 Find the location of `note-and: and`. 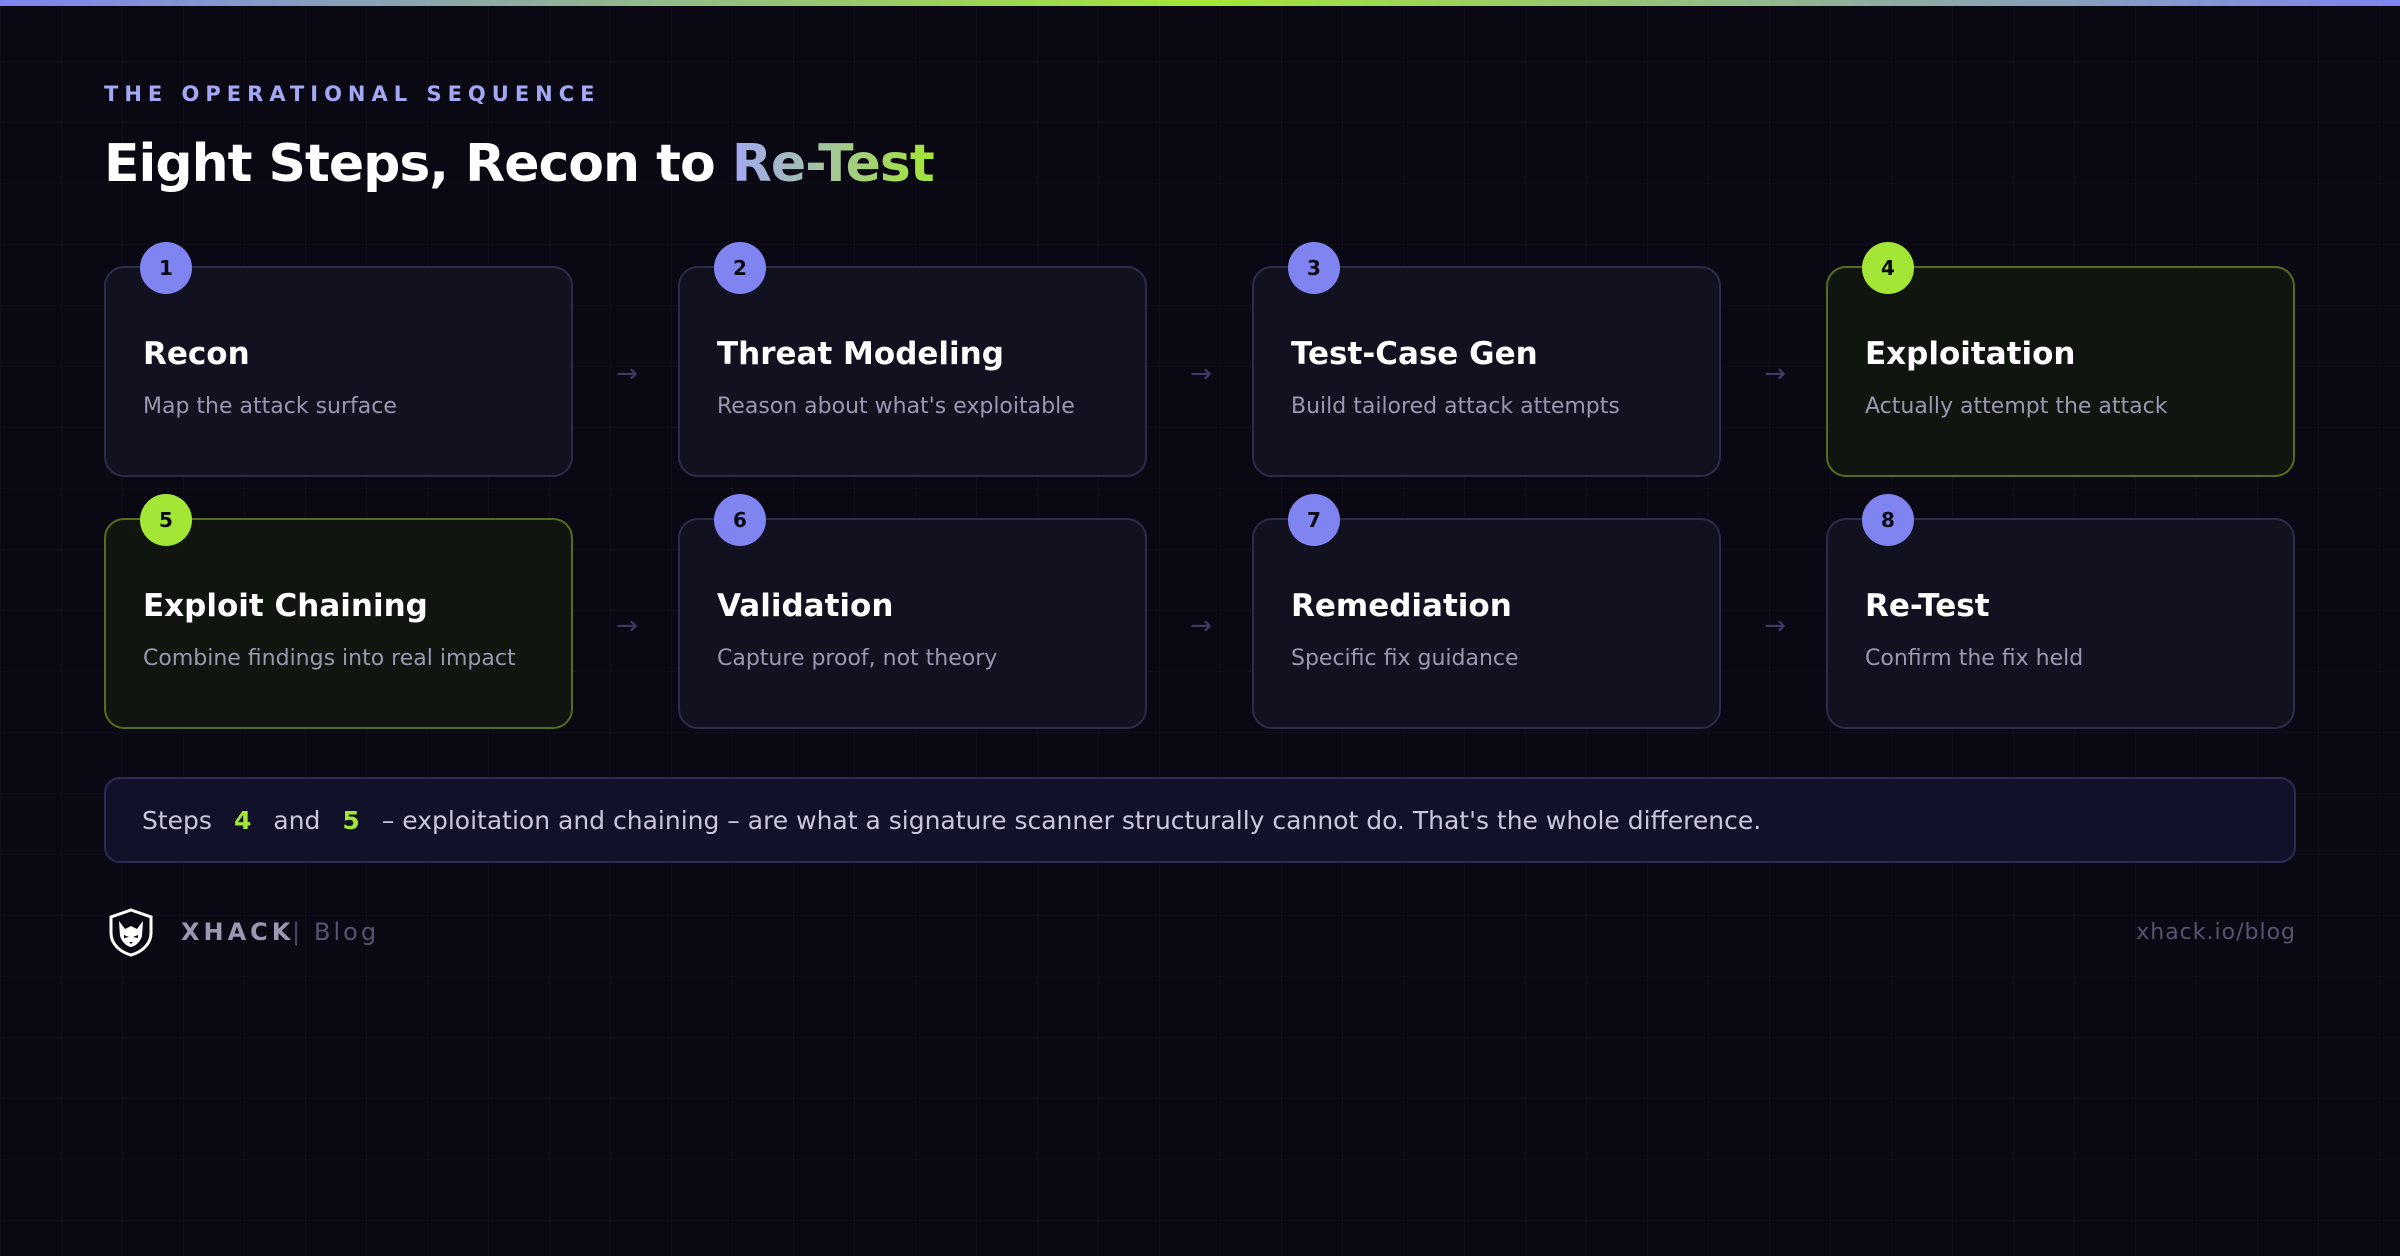

note-and: and is located at coordinates (297, 820).